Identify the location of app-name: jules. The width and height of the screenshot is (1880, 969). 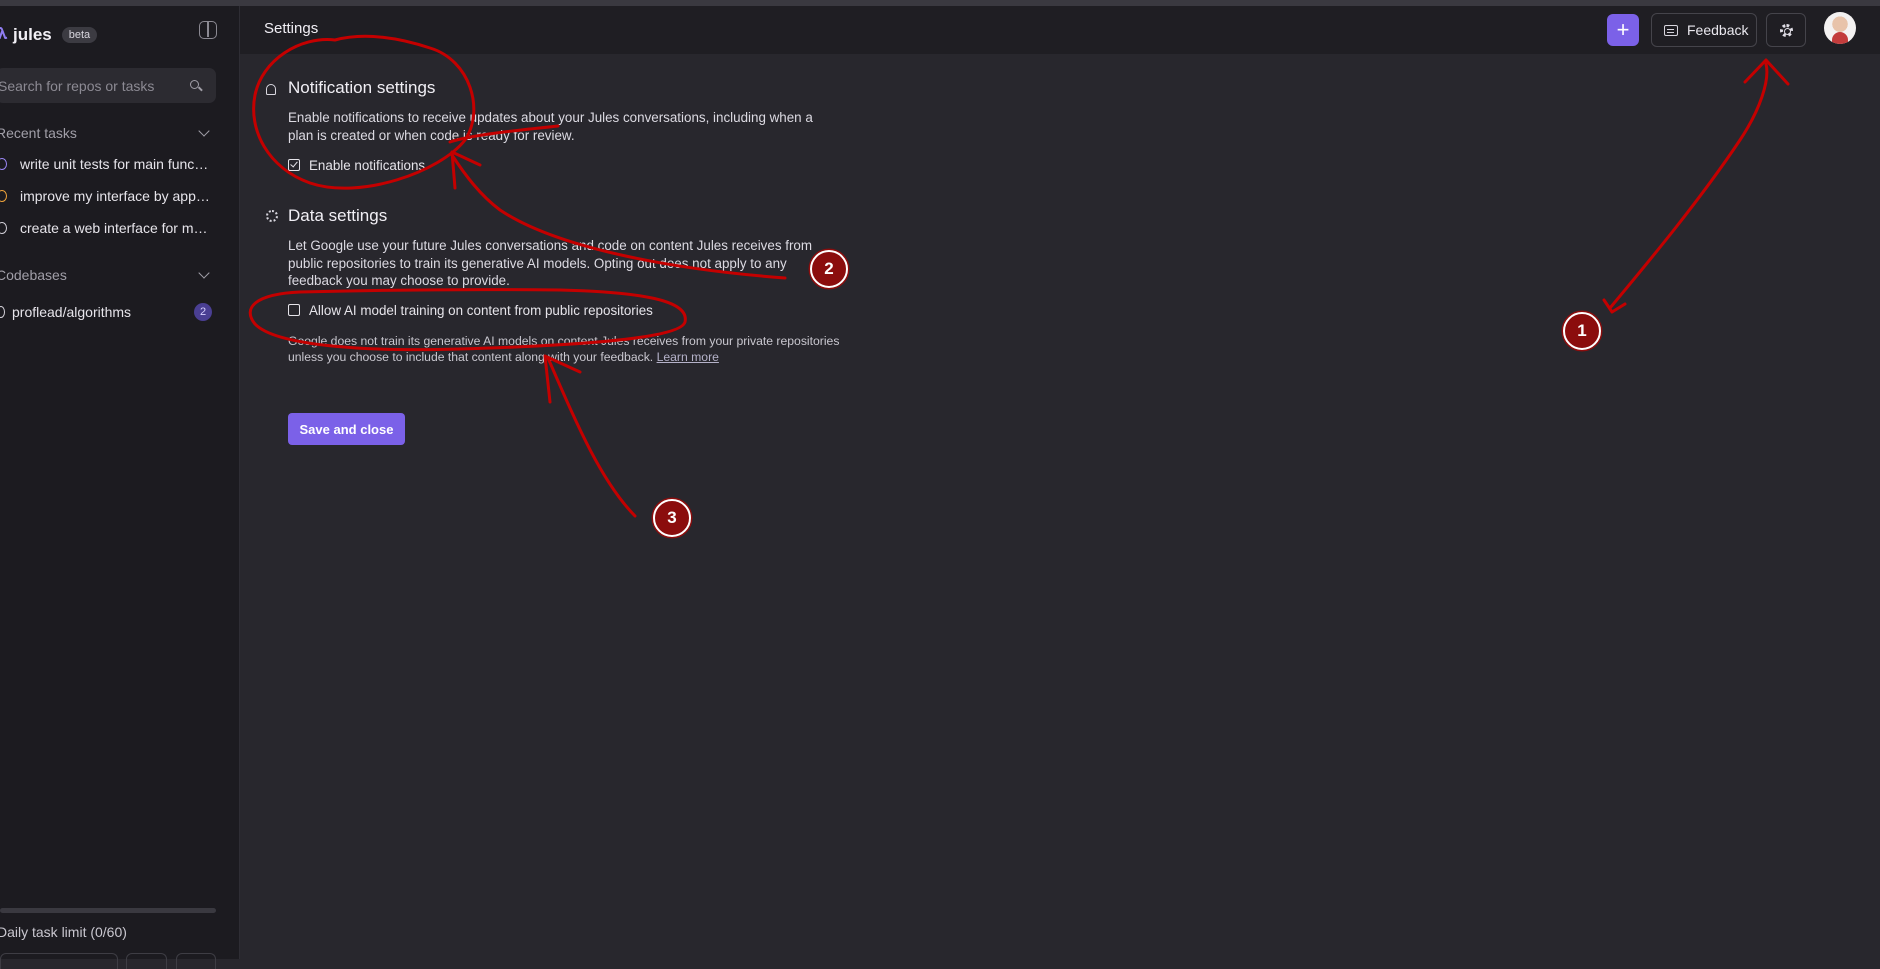
(32, 34).